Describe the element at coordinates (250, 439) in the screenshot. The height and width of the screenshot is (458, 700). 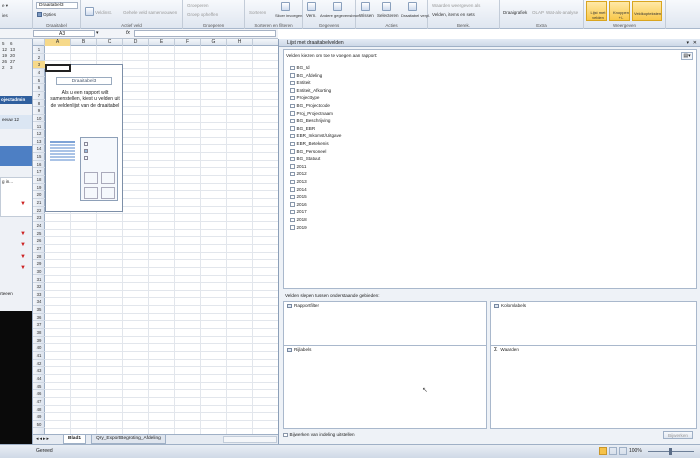
I see `horizontal-scrollbar` at that location.